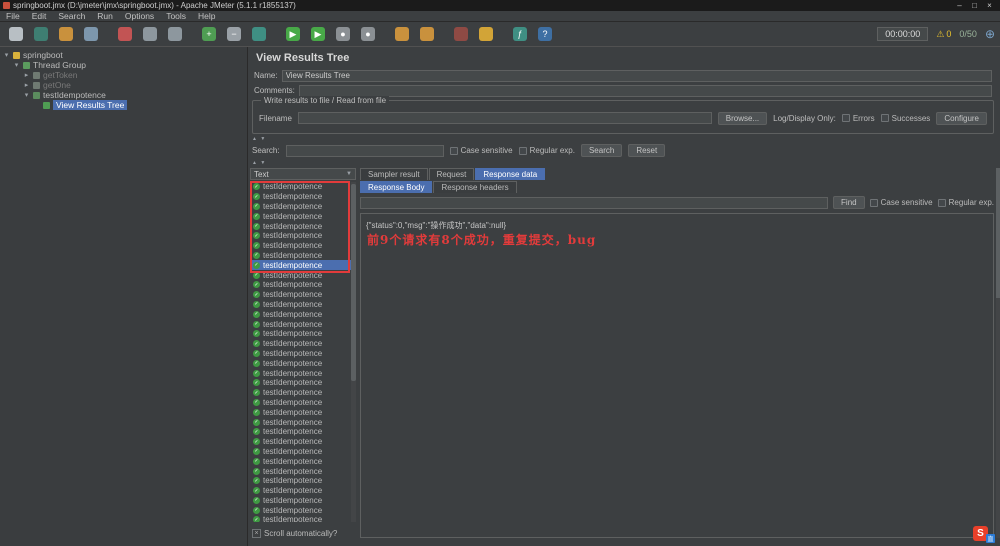 This screenshot has width=1000, height=546. What do you see at coordinates (91, 34) in the screenshot?
I see `save-button` at bounding box center [91, 34].